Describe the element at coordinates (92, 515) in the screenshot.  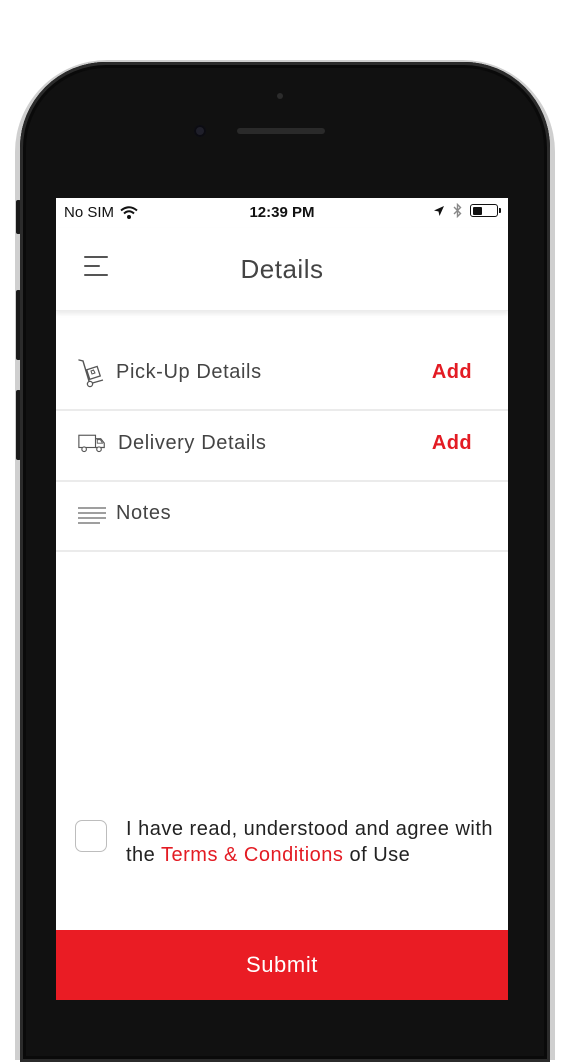
I see `text-lines-icon` at that location.